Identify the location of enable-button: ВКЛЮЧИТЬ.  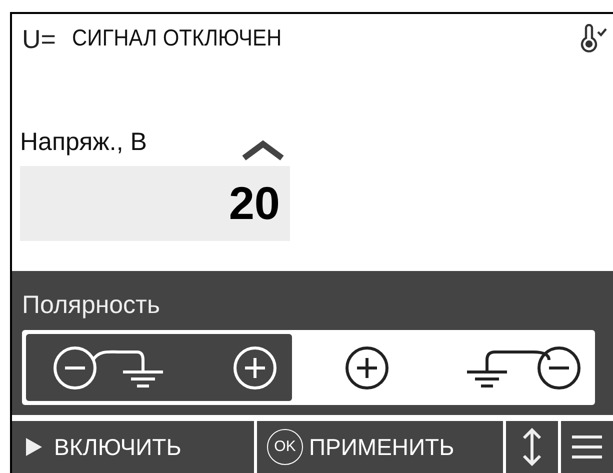
(133, 446).